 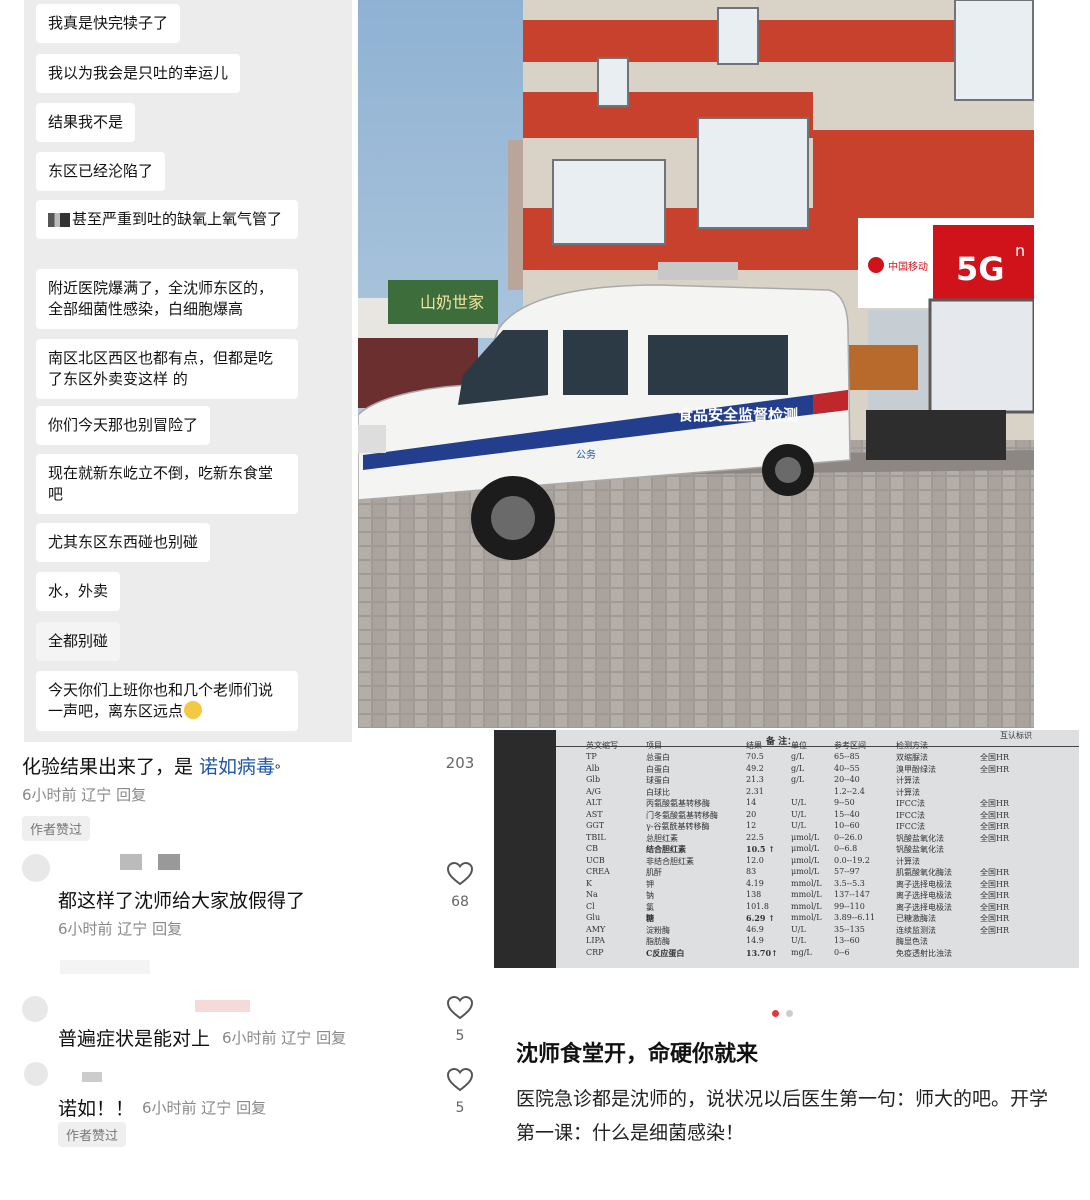 What do you see at coordinates (751, 871) in the screenshot?
I see `report-cell: 83` at bounding box center [751, 871].